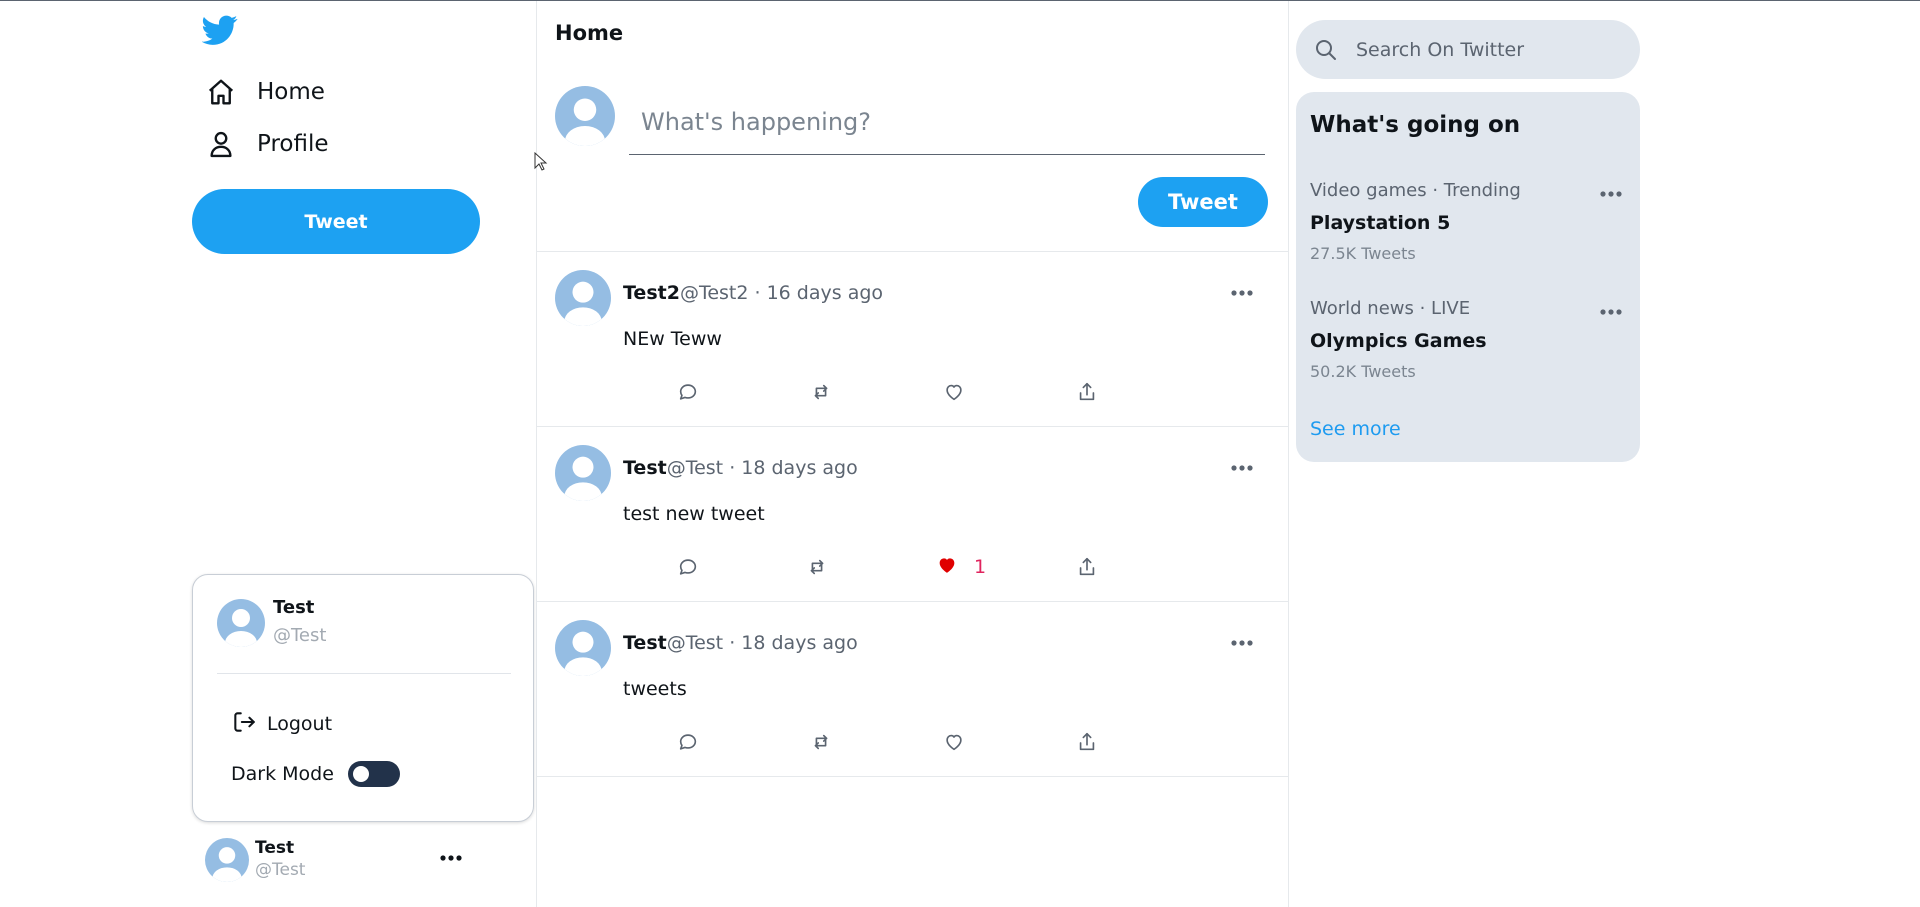 This screenshot has width=1920, height=907. Describe the element at coordinates (912, 514) in the screenshot. I see `tweet-item: Test@Test · 18 days ago test new tweet 1` at that location.